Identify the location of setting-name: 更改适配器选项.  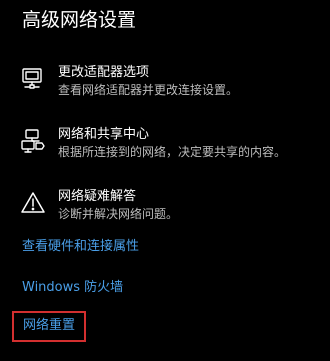
(104, 72).